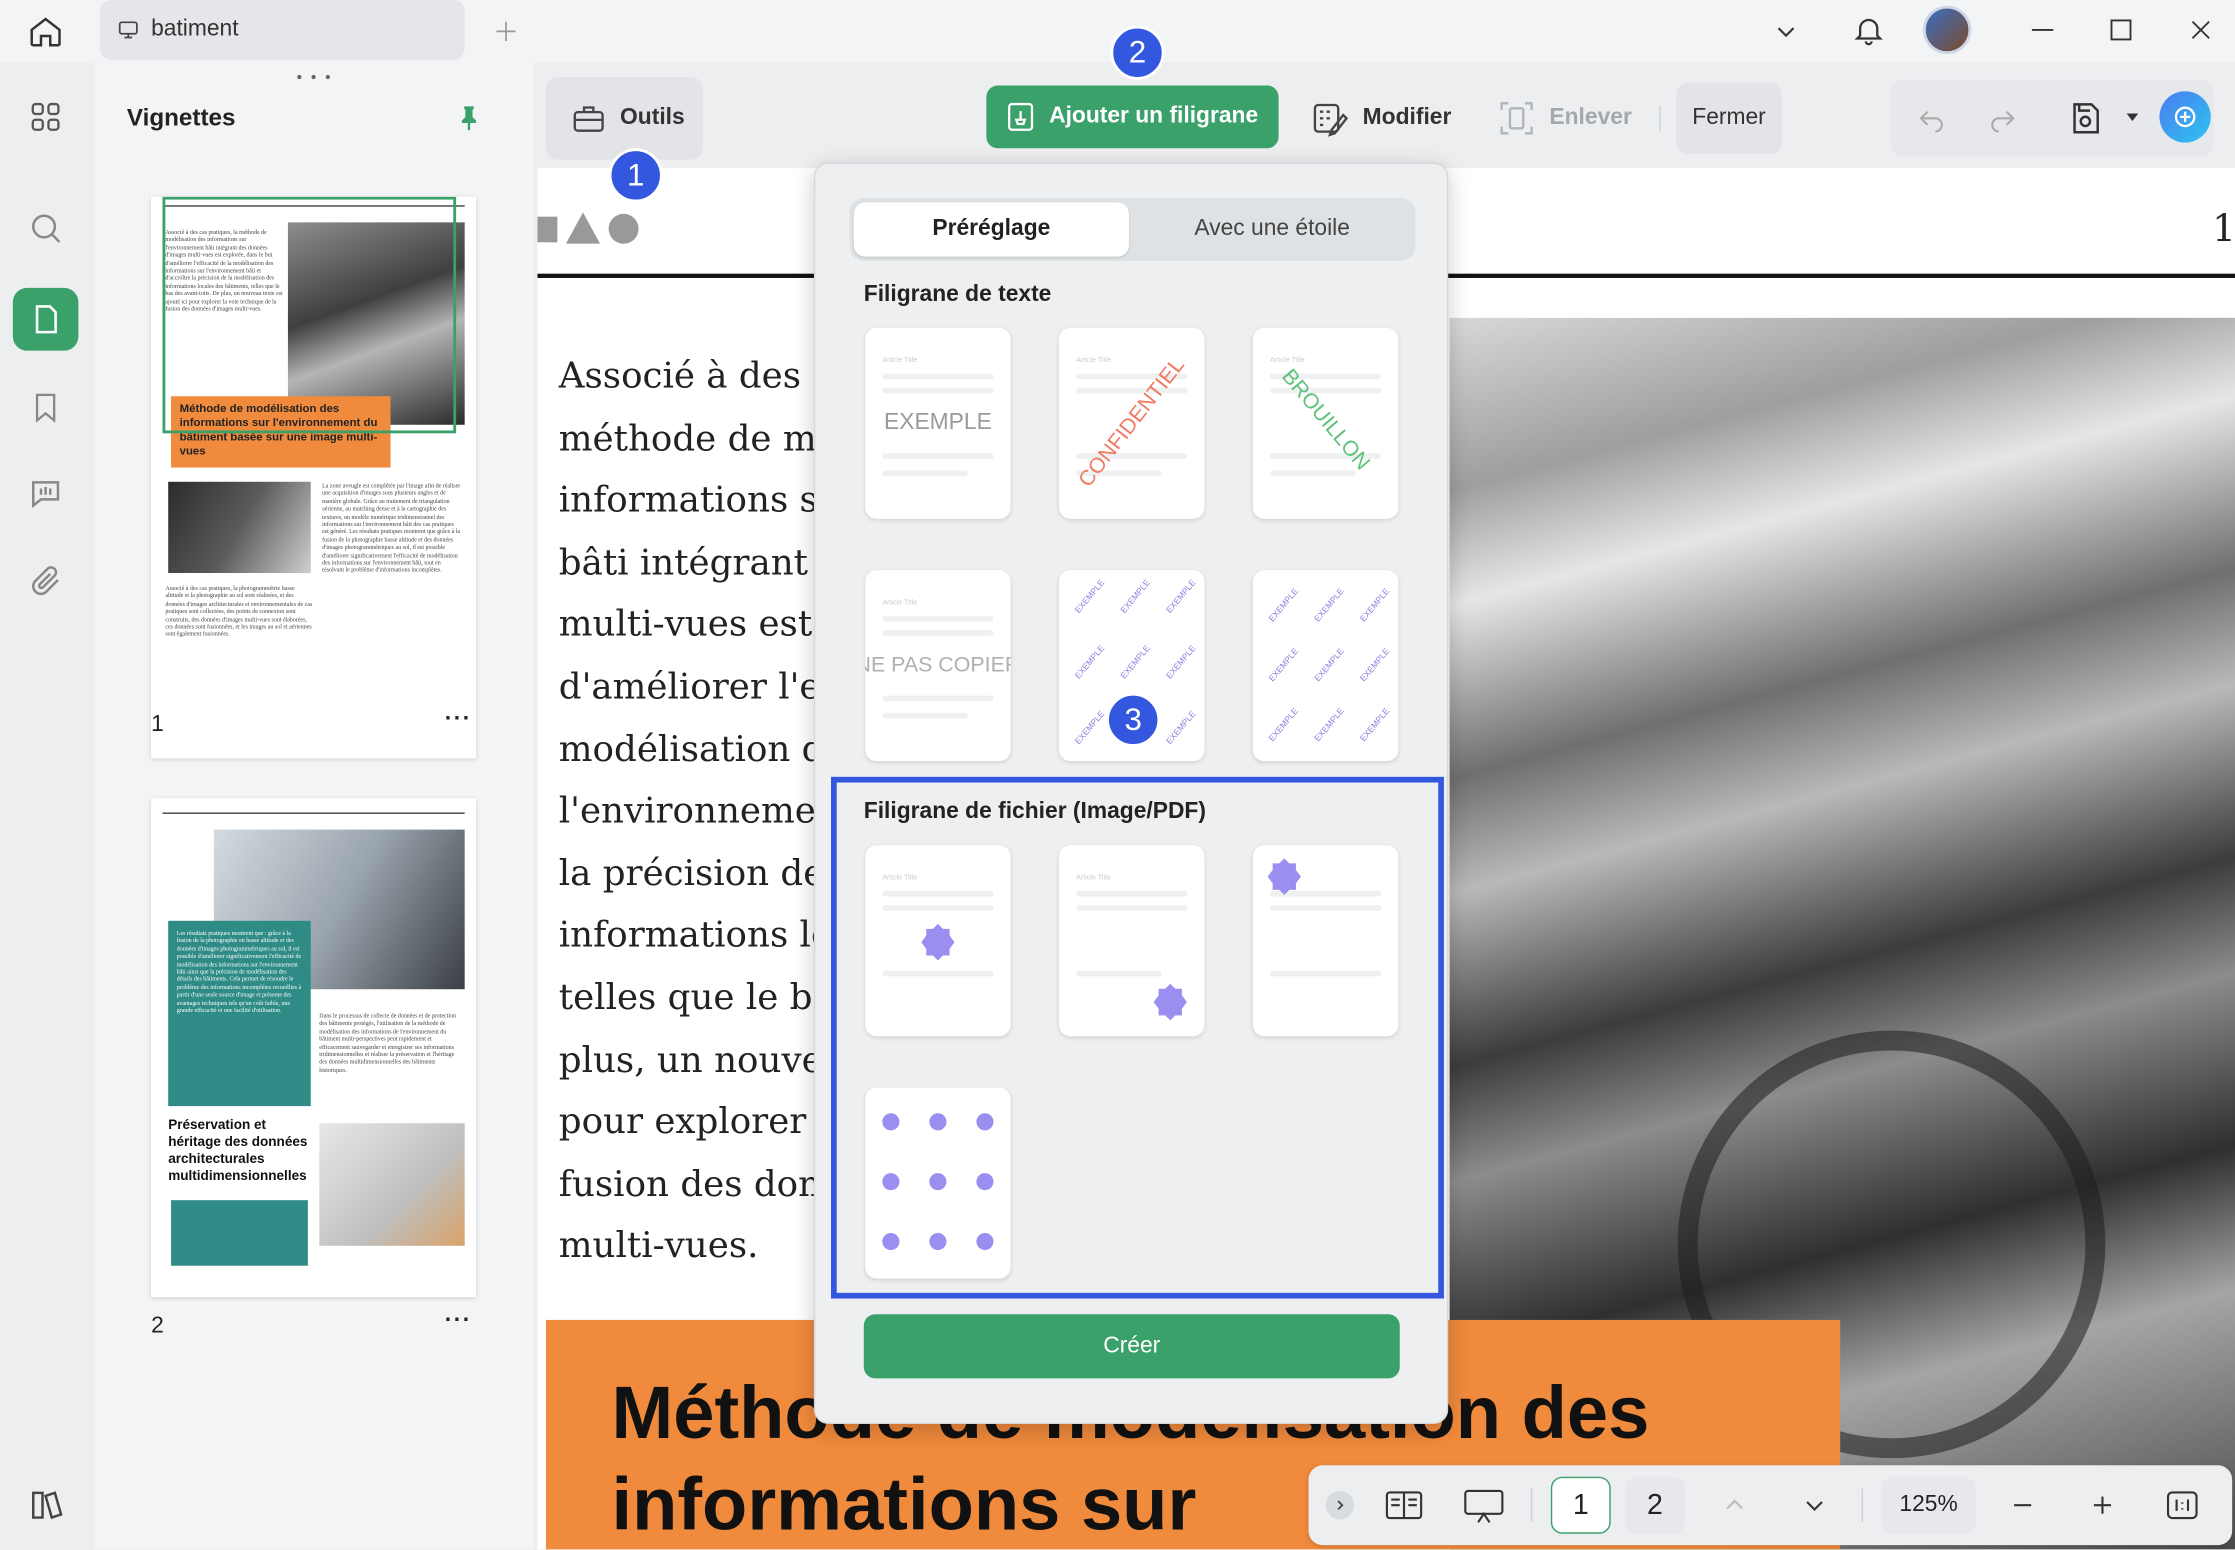 This screenshot has width=2235, height=1550. I want to click on save-icon, so click(2085, 118).